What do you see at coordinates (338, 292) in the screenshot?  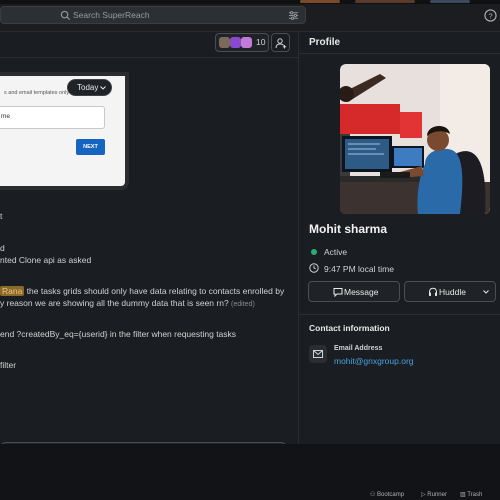 I see `message-bubble-icon` at bounding box center [338, 292].